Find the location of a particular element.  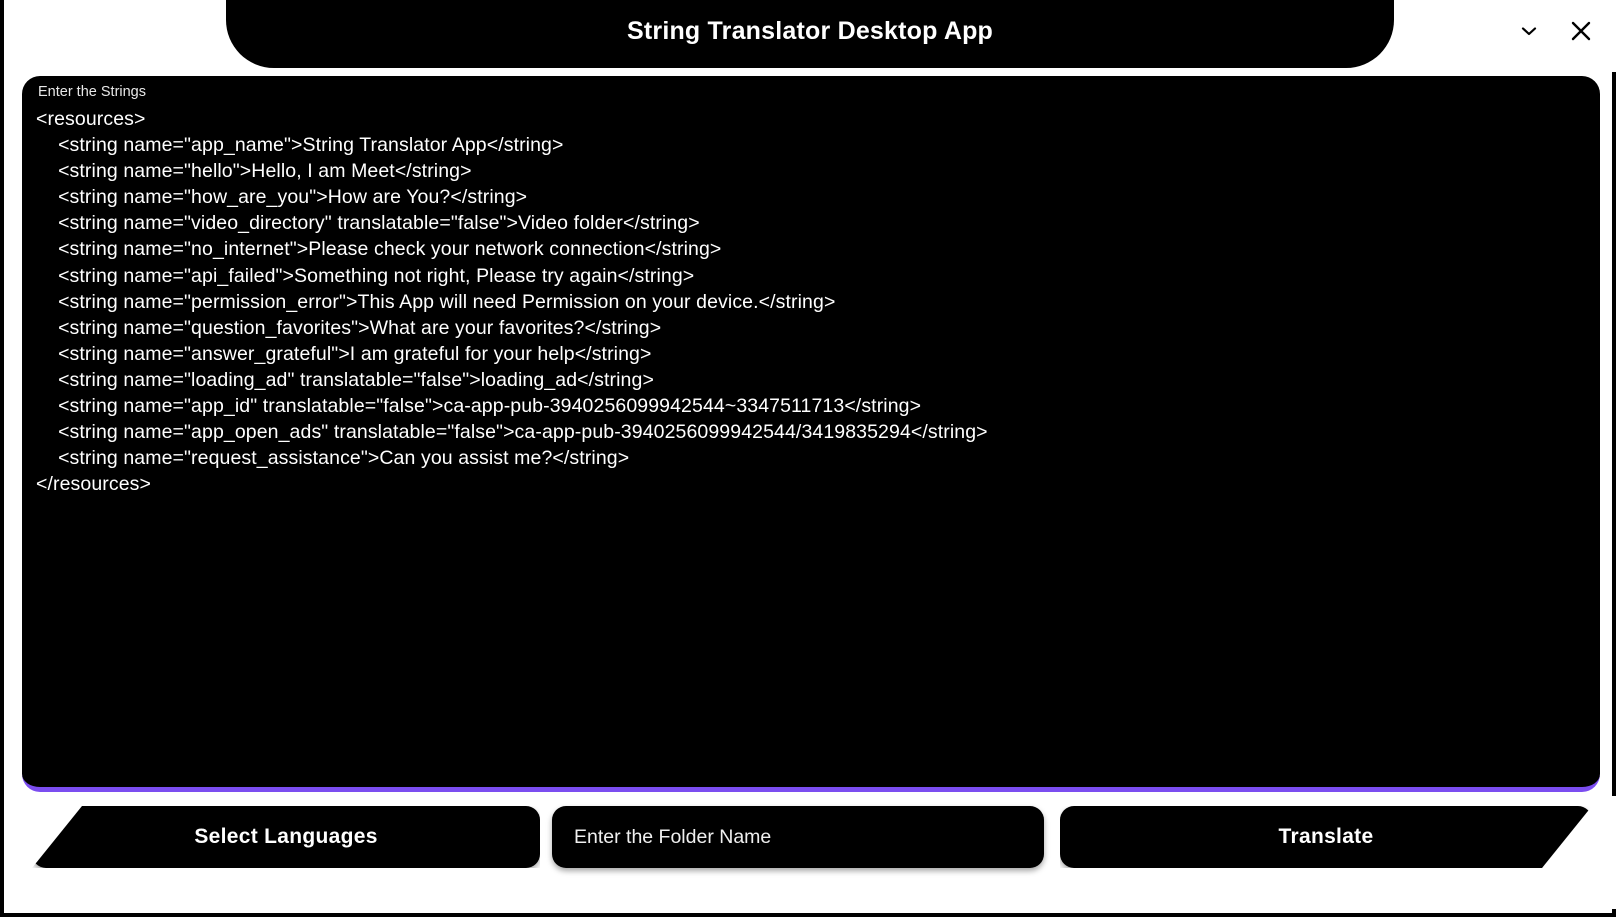

select-languages-button: Select Languages is located at coordinates (286, 837).